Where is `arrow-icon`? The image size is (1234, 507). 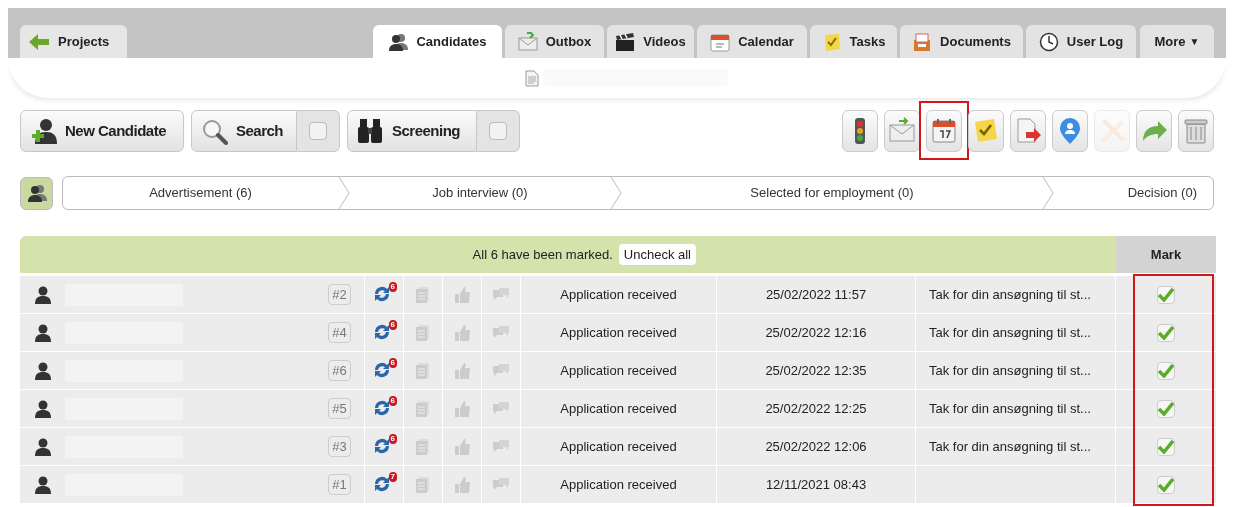 arrow-icon is located at coordinates (39, 41).